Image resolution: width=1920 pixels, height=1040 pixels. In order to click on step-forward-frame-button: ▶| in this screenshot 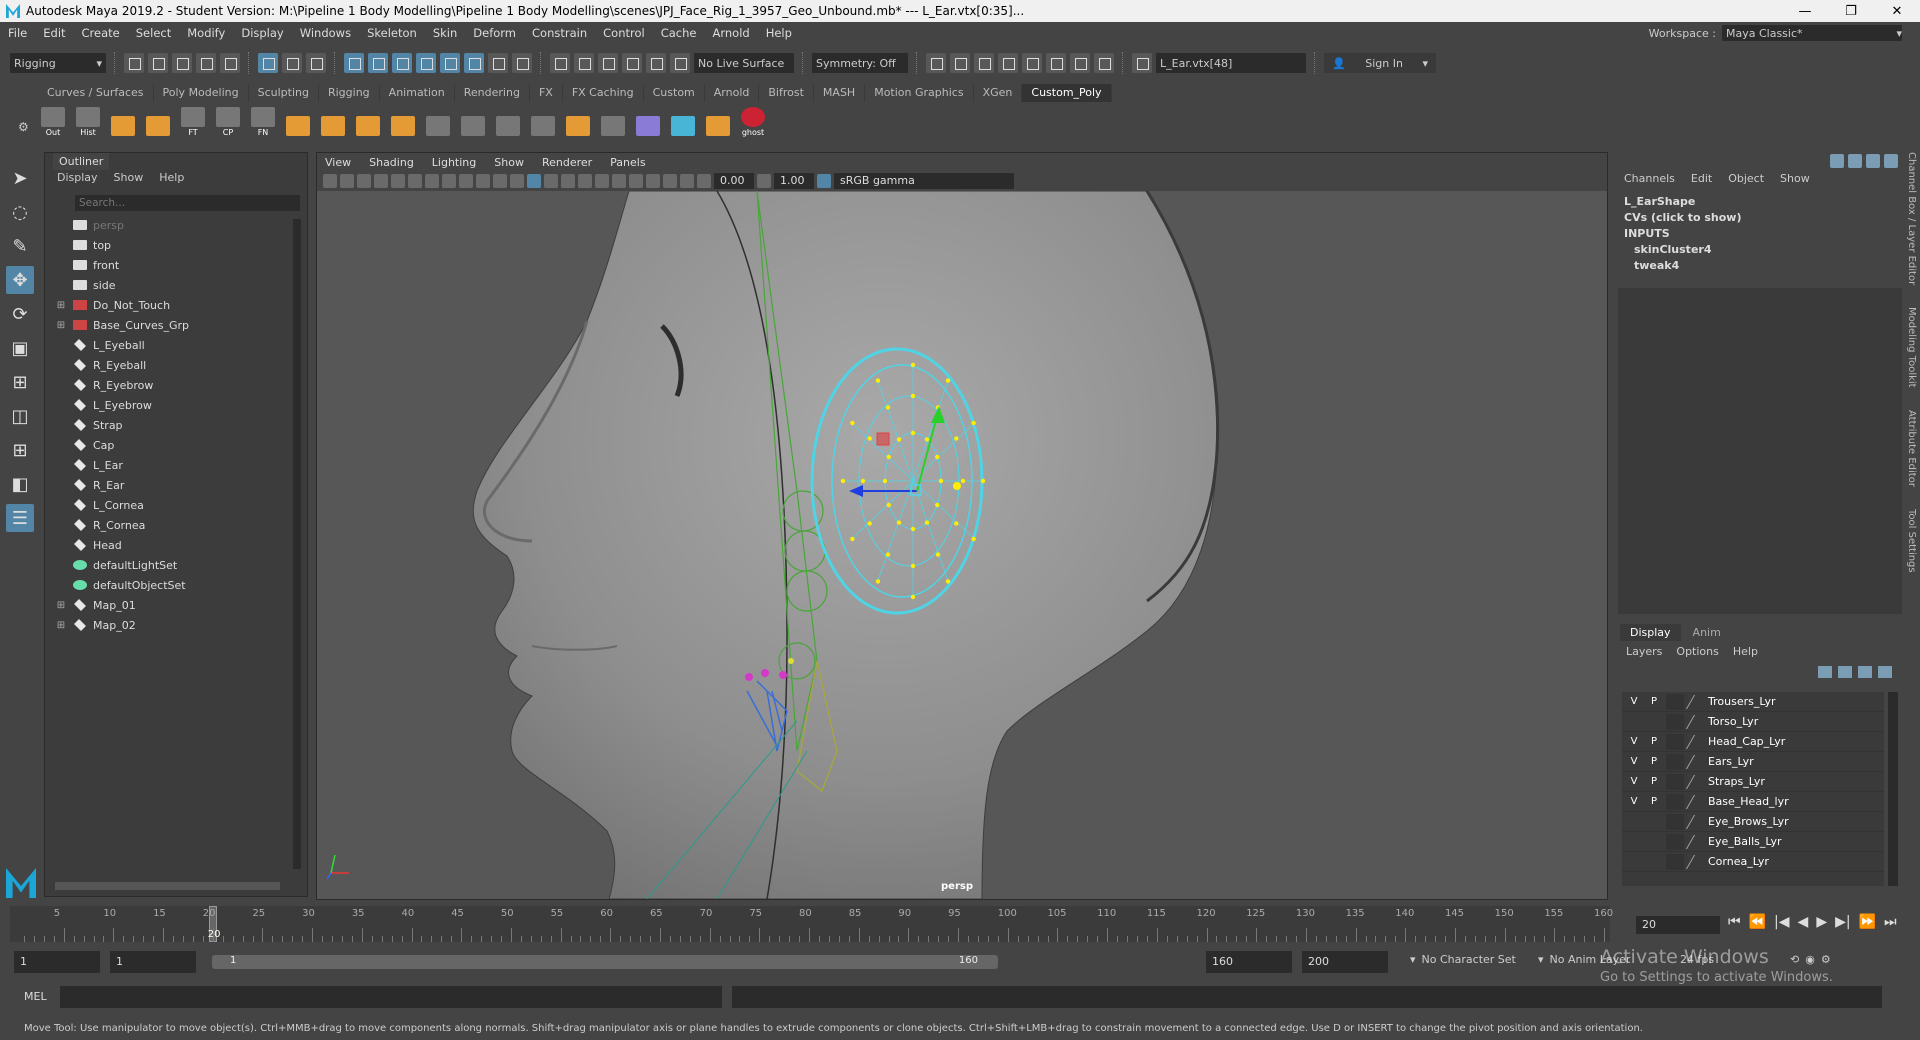, I will do `click(1842, 922)`.